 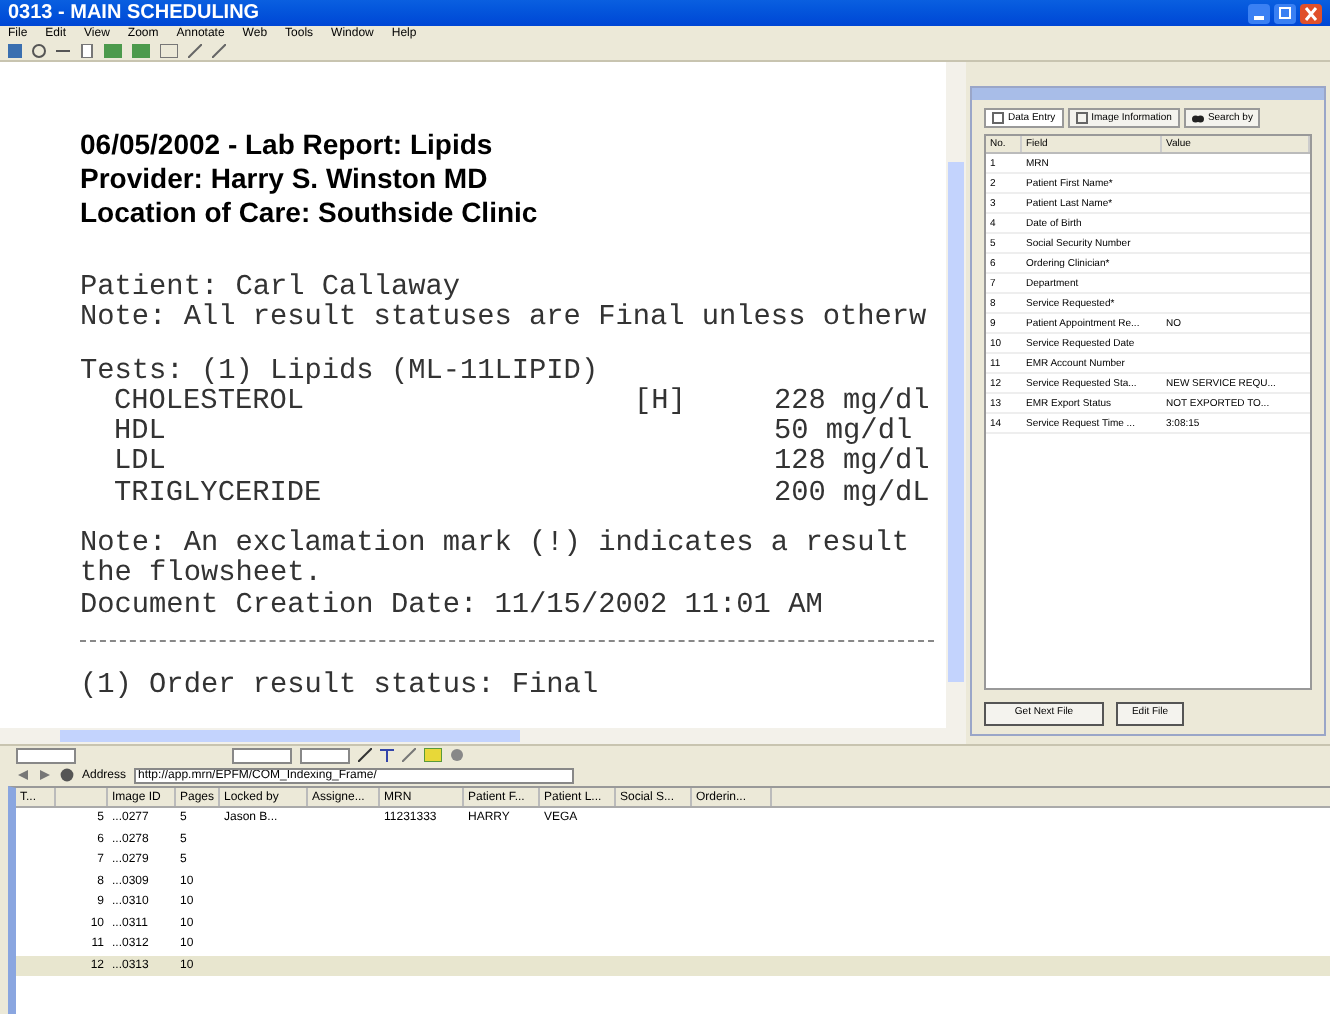 What do you see at coordinates (45, 775) in the screenshot?
I see `forward-icon` at bounding box center [45, 775].